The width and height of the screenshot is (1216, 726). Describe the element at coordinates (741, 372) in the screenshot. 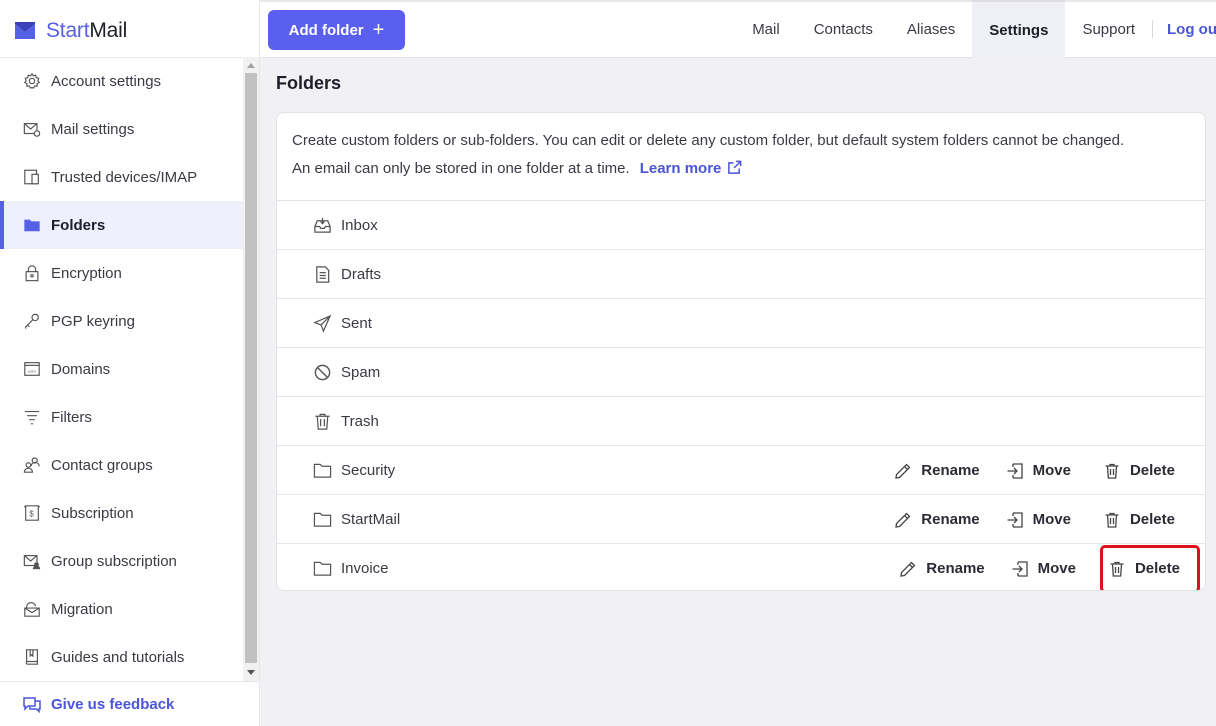

I see `folder-row-spam: Spam` at that location.